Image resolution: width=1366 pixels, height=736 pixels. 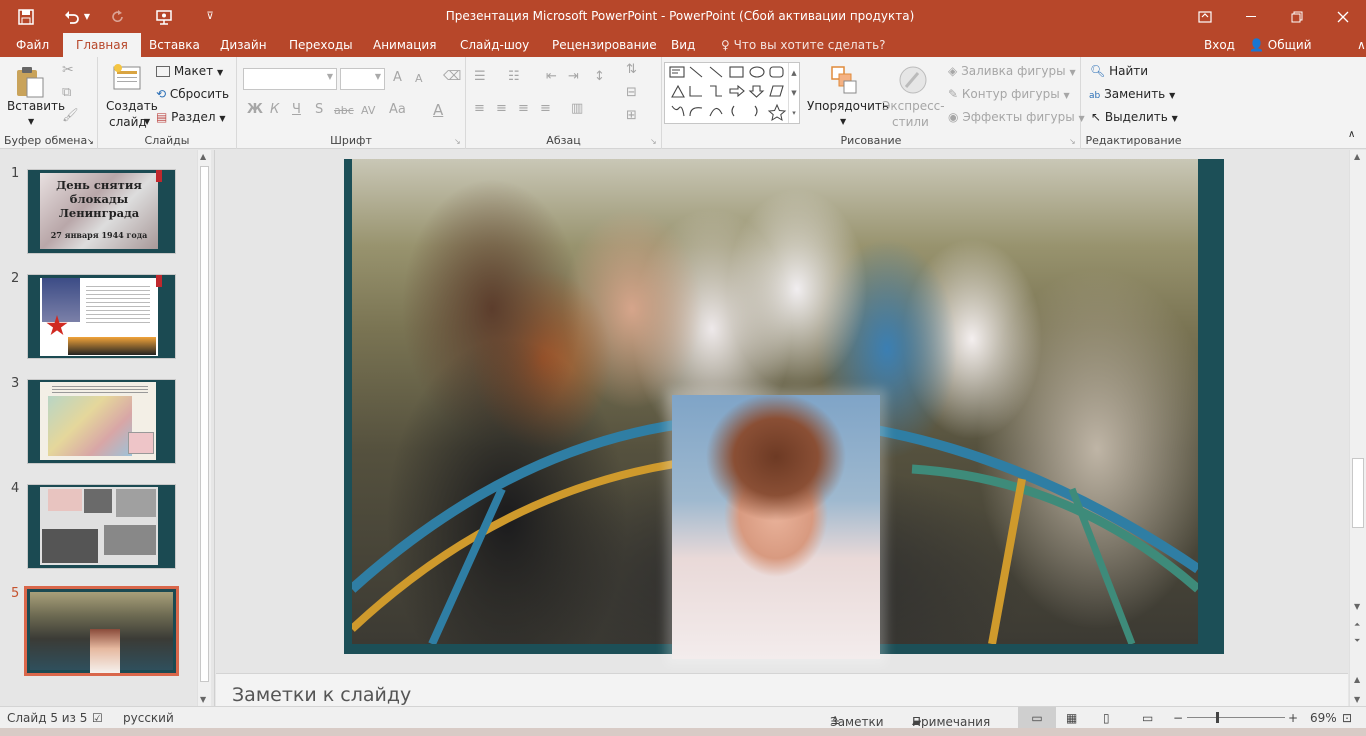 I want to click on shape-effects-button: ◉ Эффекты фигуры ▼, so click(x=1016, y=117).